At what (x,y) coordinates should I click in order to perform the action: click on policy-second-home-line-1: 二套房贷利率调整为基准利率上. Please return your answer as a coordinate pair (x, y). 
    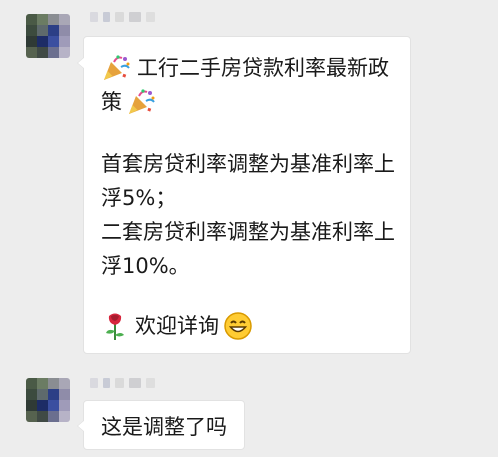
    Looking at the image, I should click on (248, 232).